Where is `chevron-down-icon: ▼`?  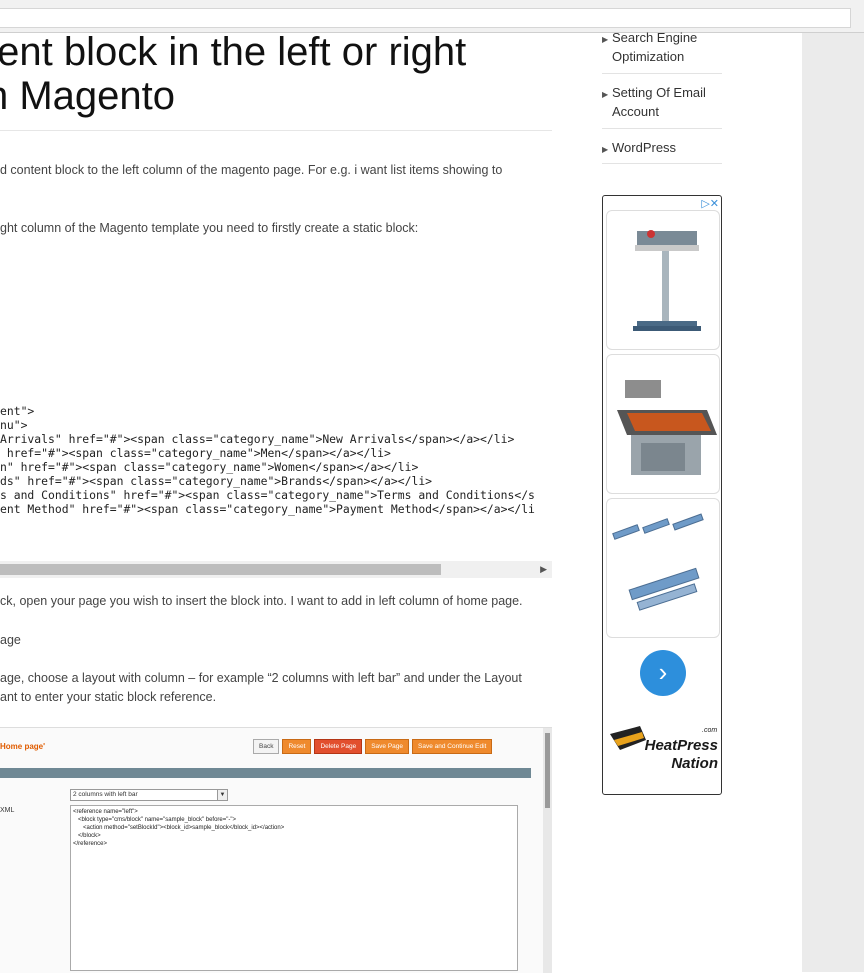
chevron-down-icon: ▼ is located at coordinates (222, 795).